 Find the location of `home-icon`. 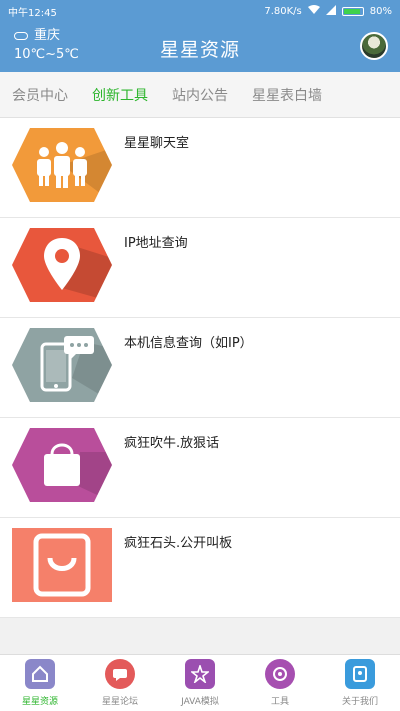

home-icon is located at coordinates (40, 674).